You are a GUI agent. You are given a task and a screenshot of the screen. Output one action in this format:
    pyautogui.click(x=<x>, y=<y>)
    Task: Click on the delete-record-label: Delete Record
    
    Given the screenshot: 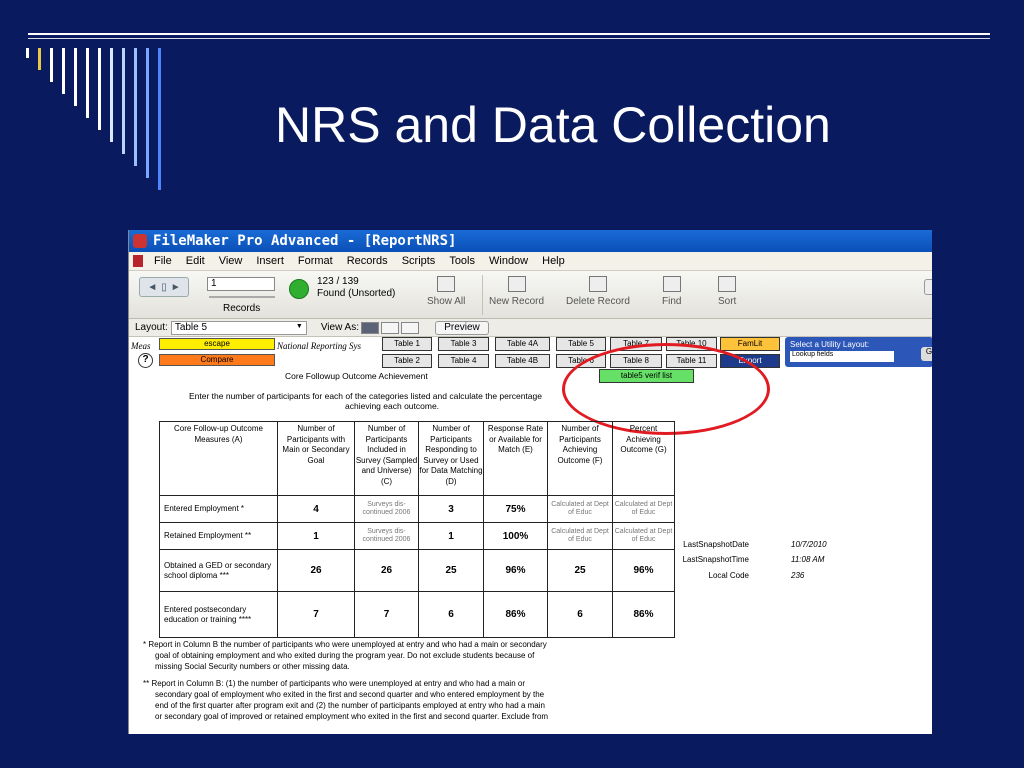 What is the action you would take?
    pyautogui.click(x=598, y=301)
    